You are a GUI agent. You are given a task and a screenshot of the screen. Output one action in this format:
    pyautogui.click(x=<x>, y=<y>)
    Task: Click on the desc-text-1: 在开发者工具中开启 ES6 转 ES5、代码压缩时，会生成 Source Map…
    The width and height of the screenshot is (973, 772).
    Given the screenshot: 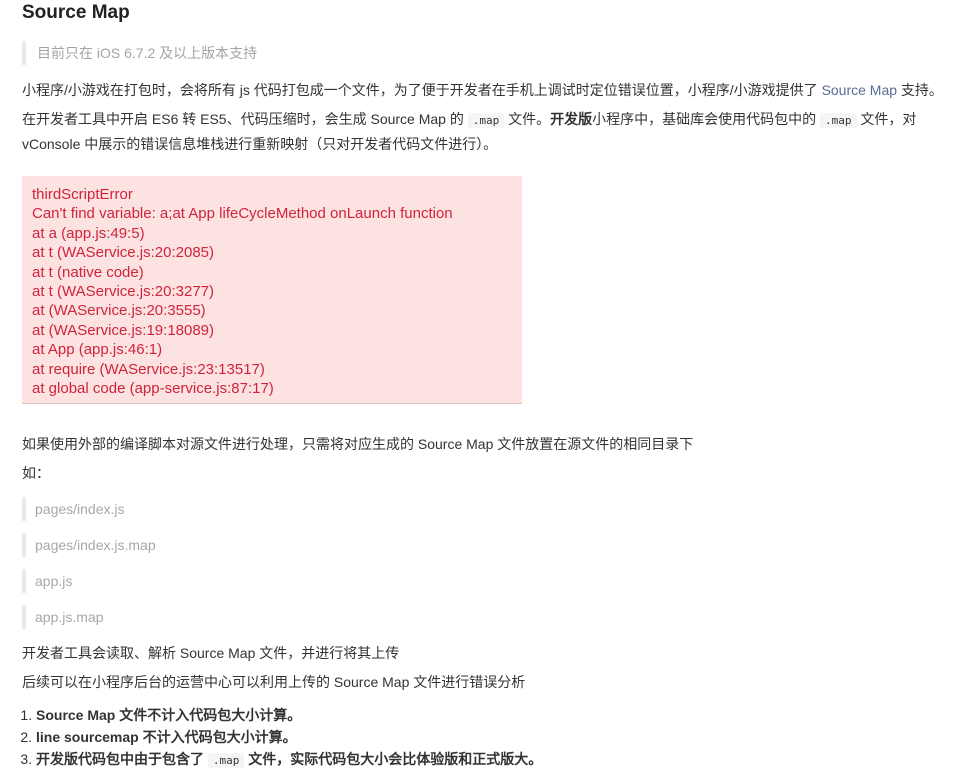 What is the action you would take?
    pyautogui.click(x=245, y=119)
    